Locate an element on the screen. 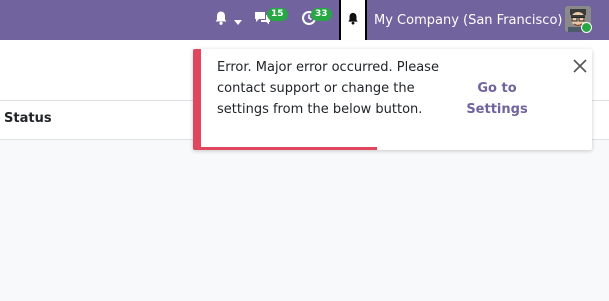 The image size is (609, 301). messages-count-badge: 15 is located at coordinates (277, 14).